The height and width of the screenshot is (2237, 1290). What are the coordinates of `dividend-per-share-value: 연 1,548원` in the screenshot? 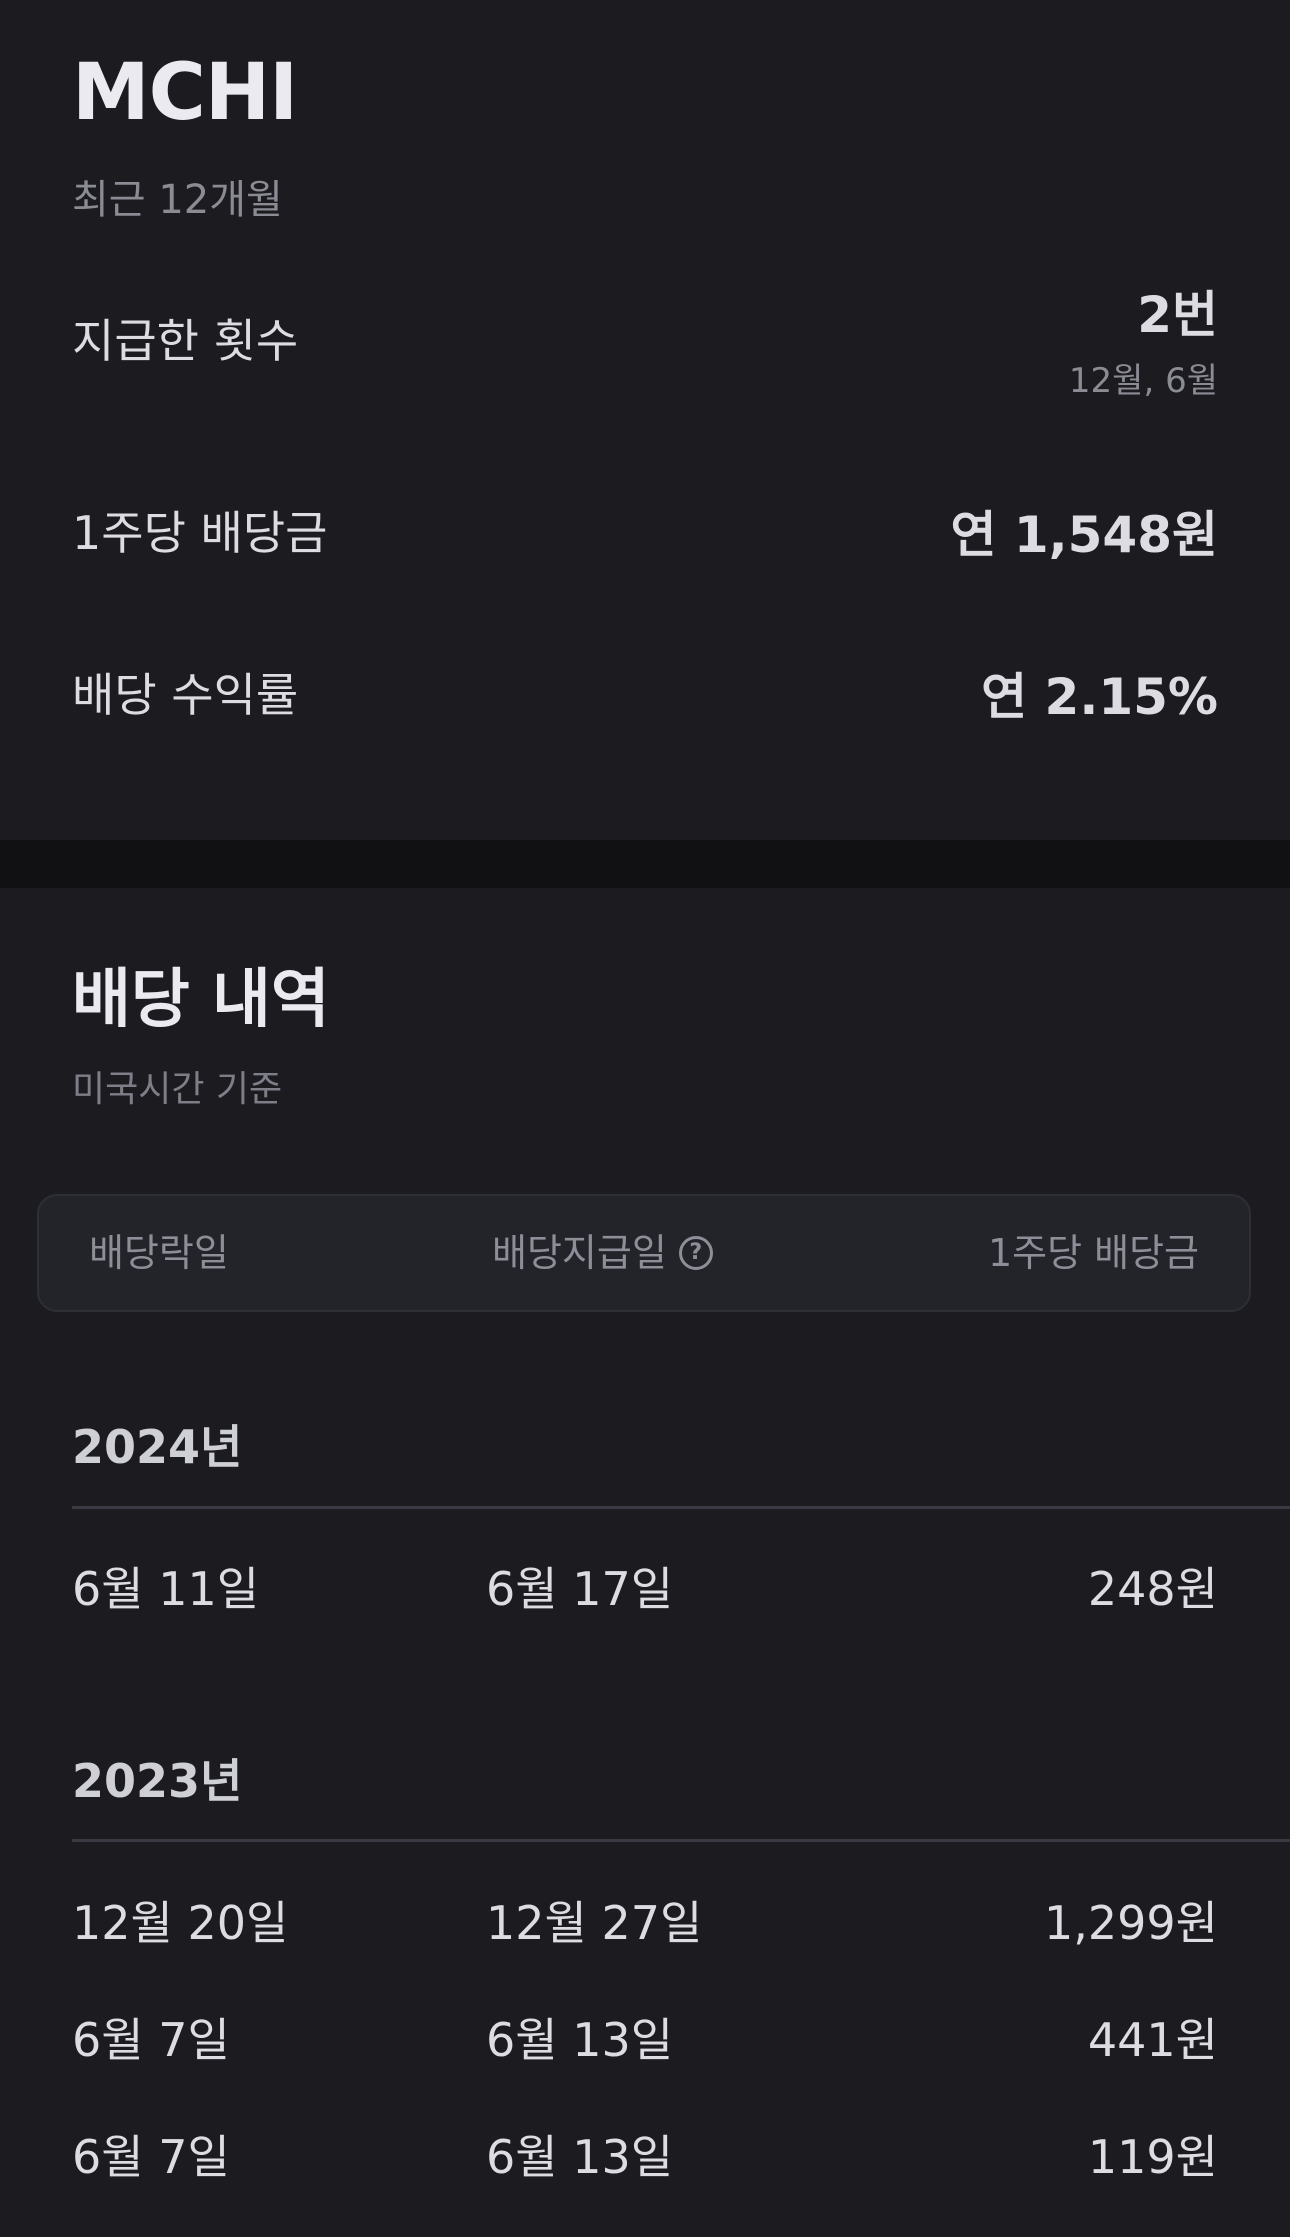 It's located at (1084, 535).